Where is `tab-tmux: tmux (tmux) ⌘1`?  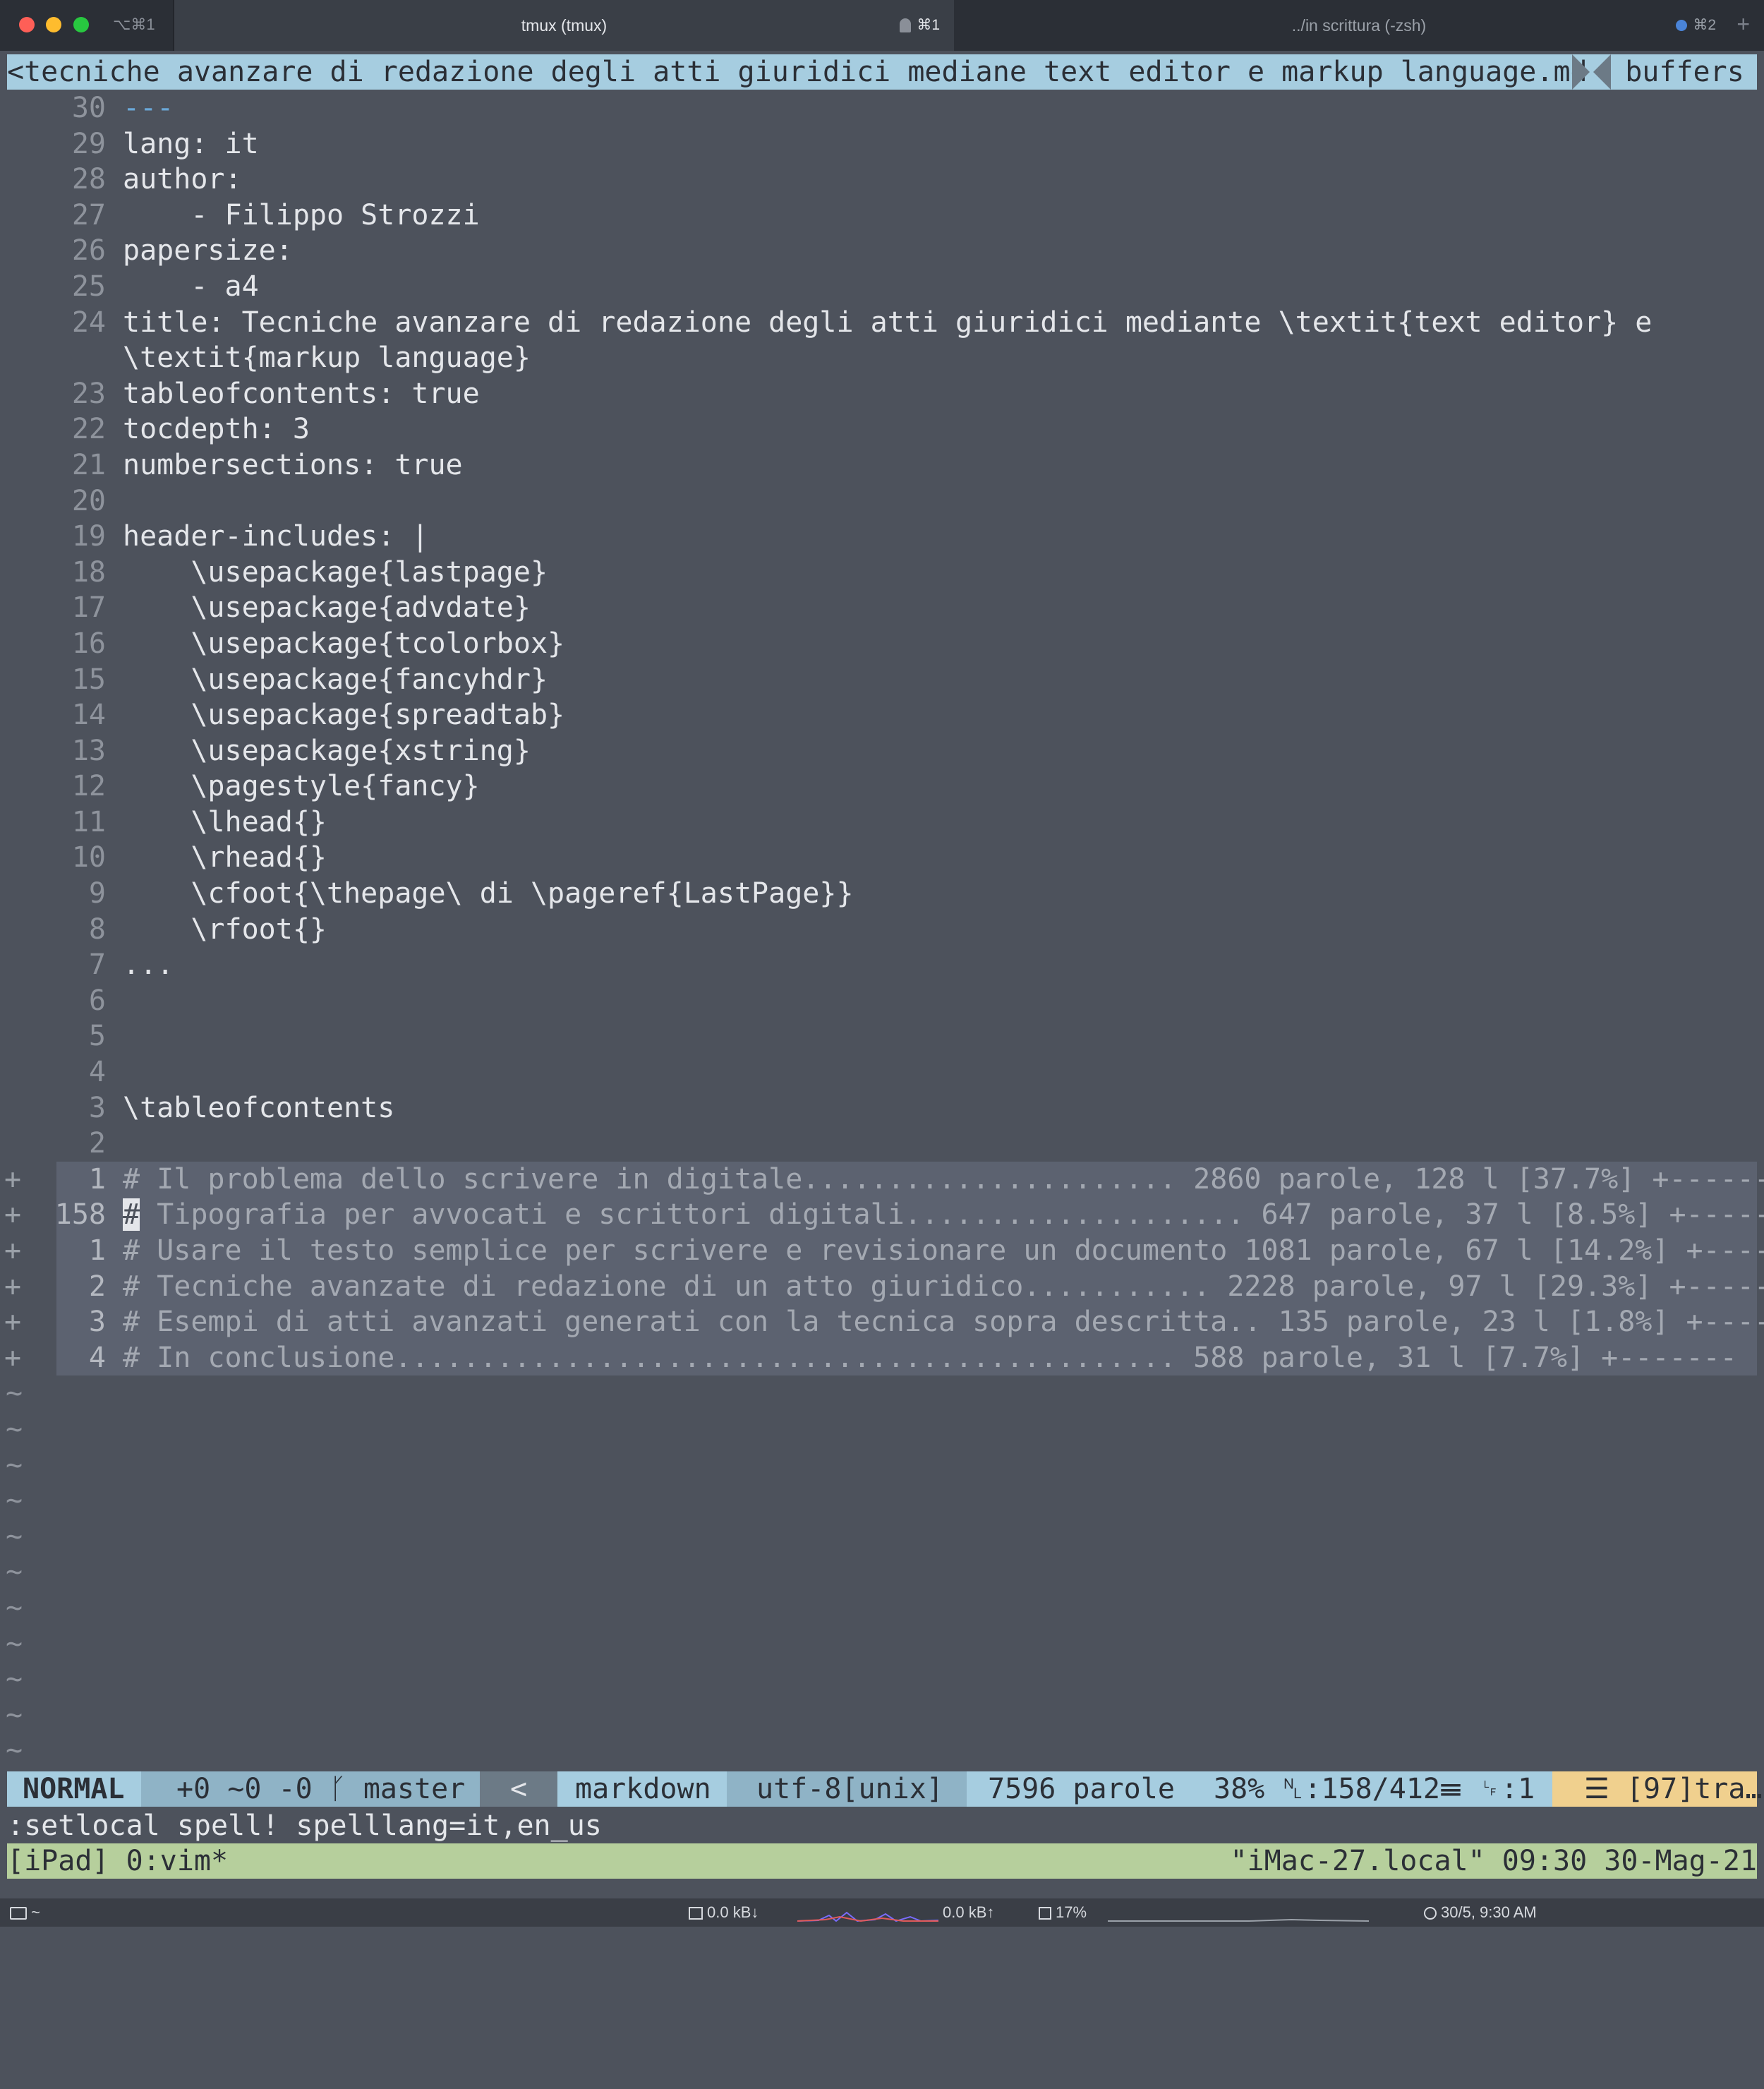 tab-tmux: tmux (tmux) ⌘1 is located at coordinates (564, 25).